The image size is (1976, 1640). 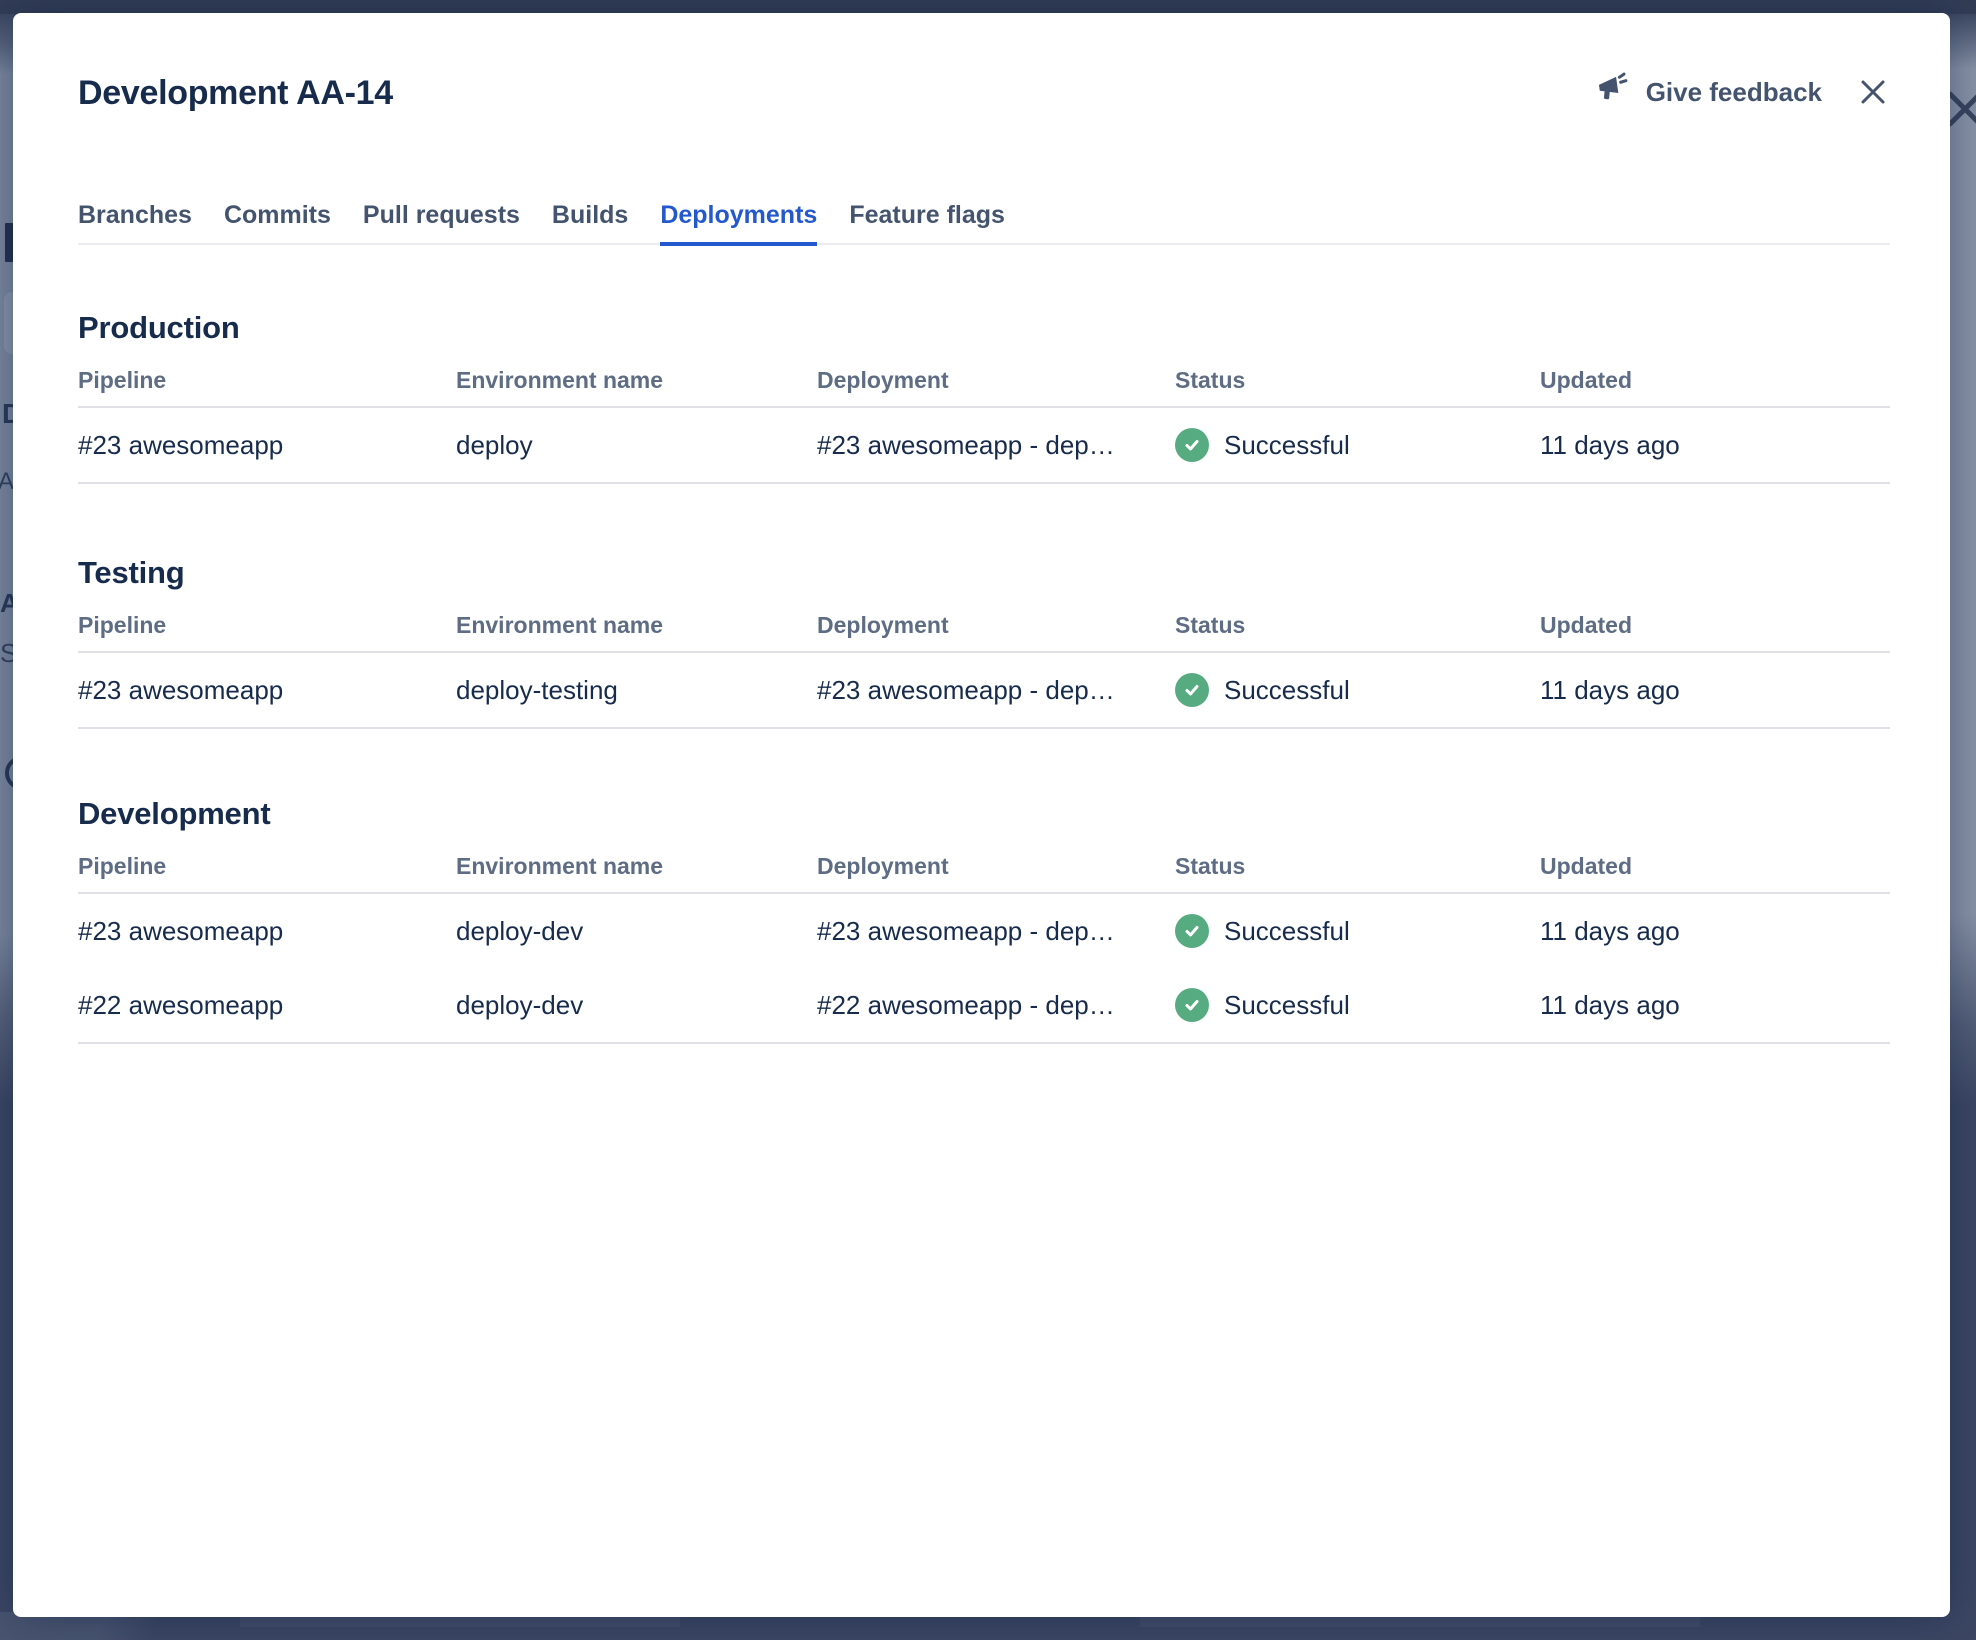 I want to click on megaphone-icon, so click(x=1614, y=92).